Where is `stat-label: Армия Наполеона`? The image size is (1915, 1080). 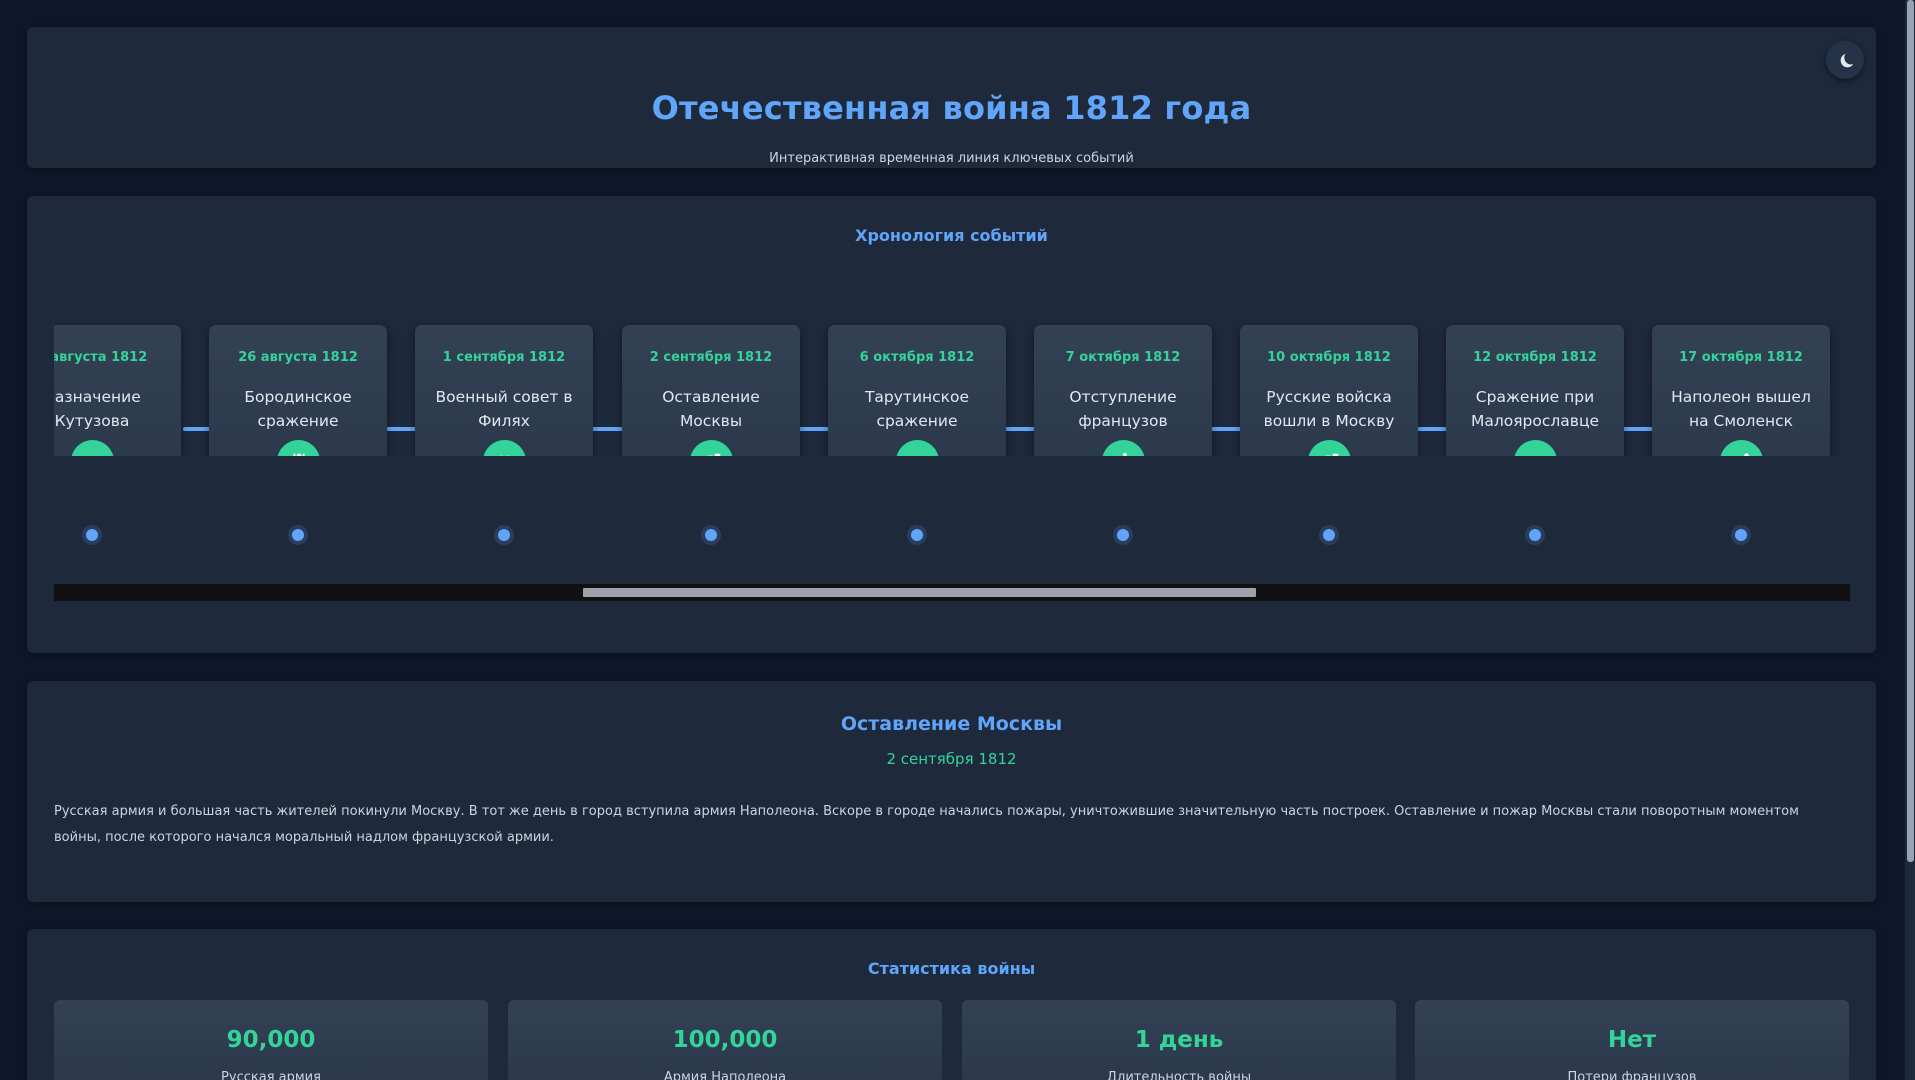 stat-label: Армия Наполеона is located at coordinates (725, 1075).